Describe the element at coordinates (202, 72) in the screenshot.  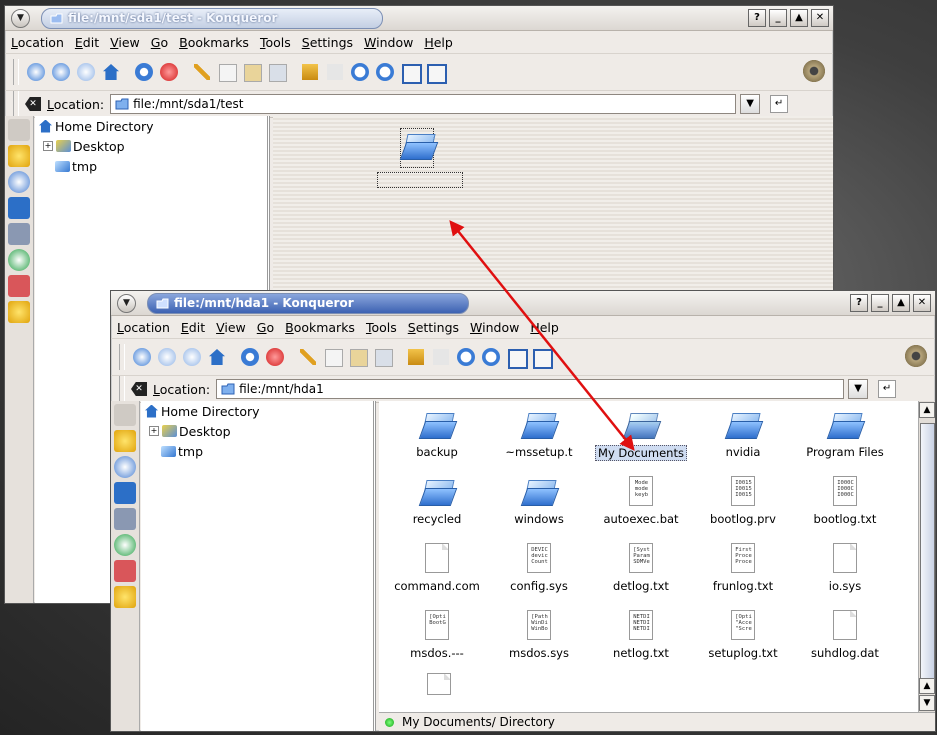
I see `cut-icon` at that location.